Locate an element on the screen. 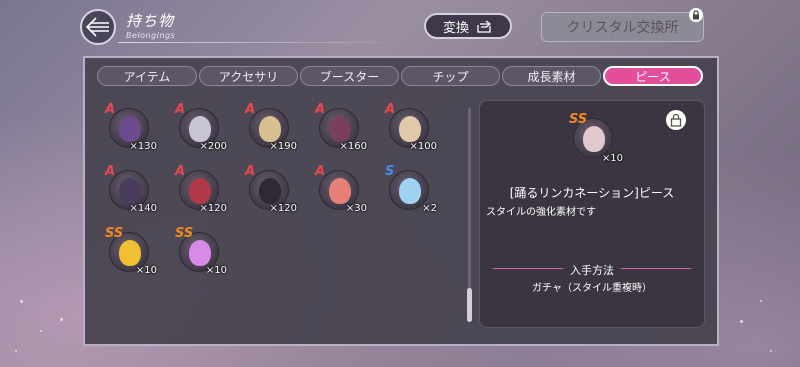 This screenshot has height=367, width=800. page-subtitle: Belongings is located at coordinates (151, 35).